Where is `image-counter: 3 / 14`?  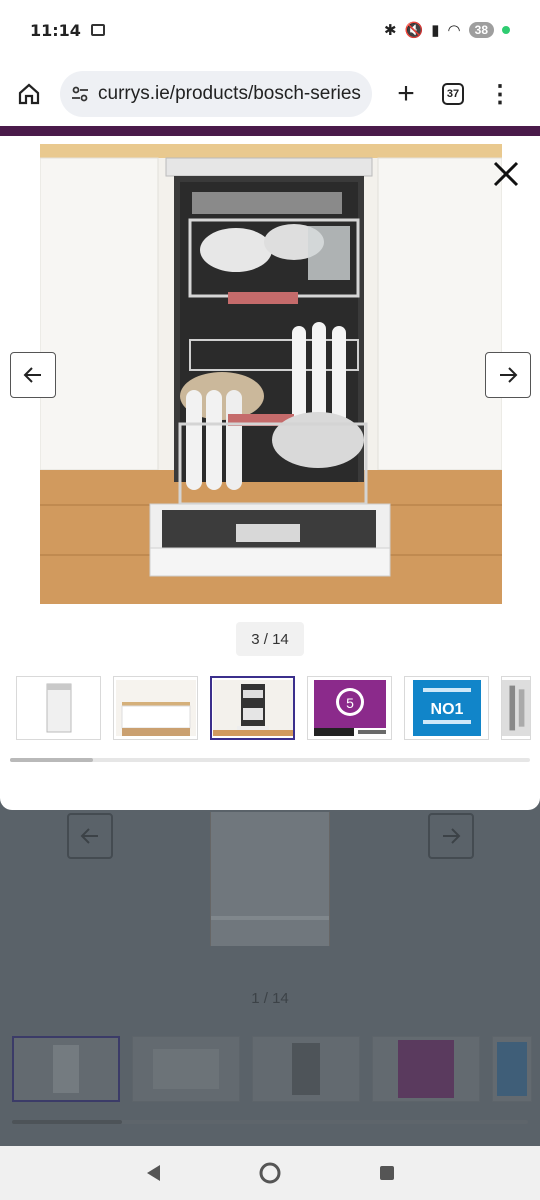 image-counter: 3 / 14 is located at coordinates (270, 639).